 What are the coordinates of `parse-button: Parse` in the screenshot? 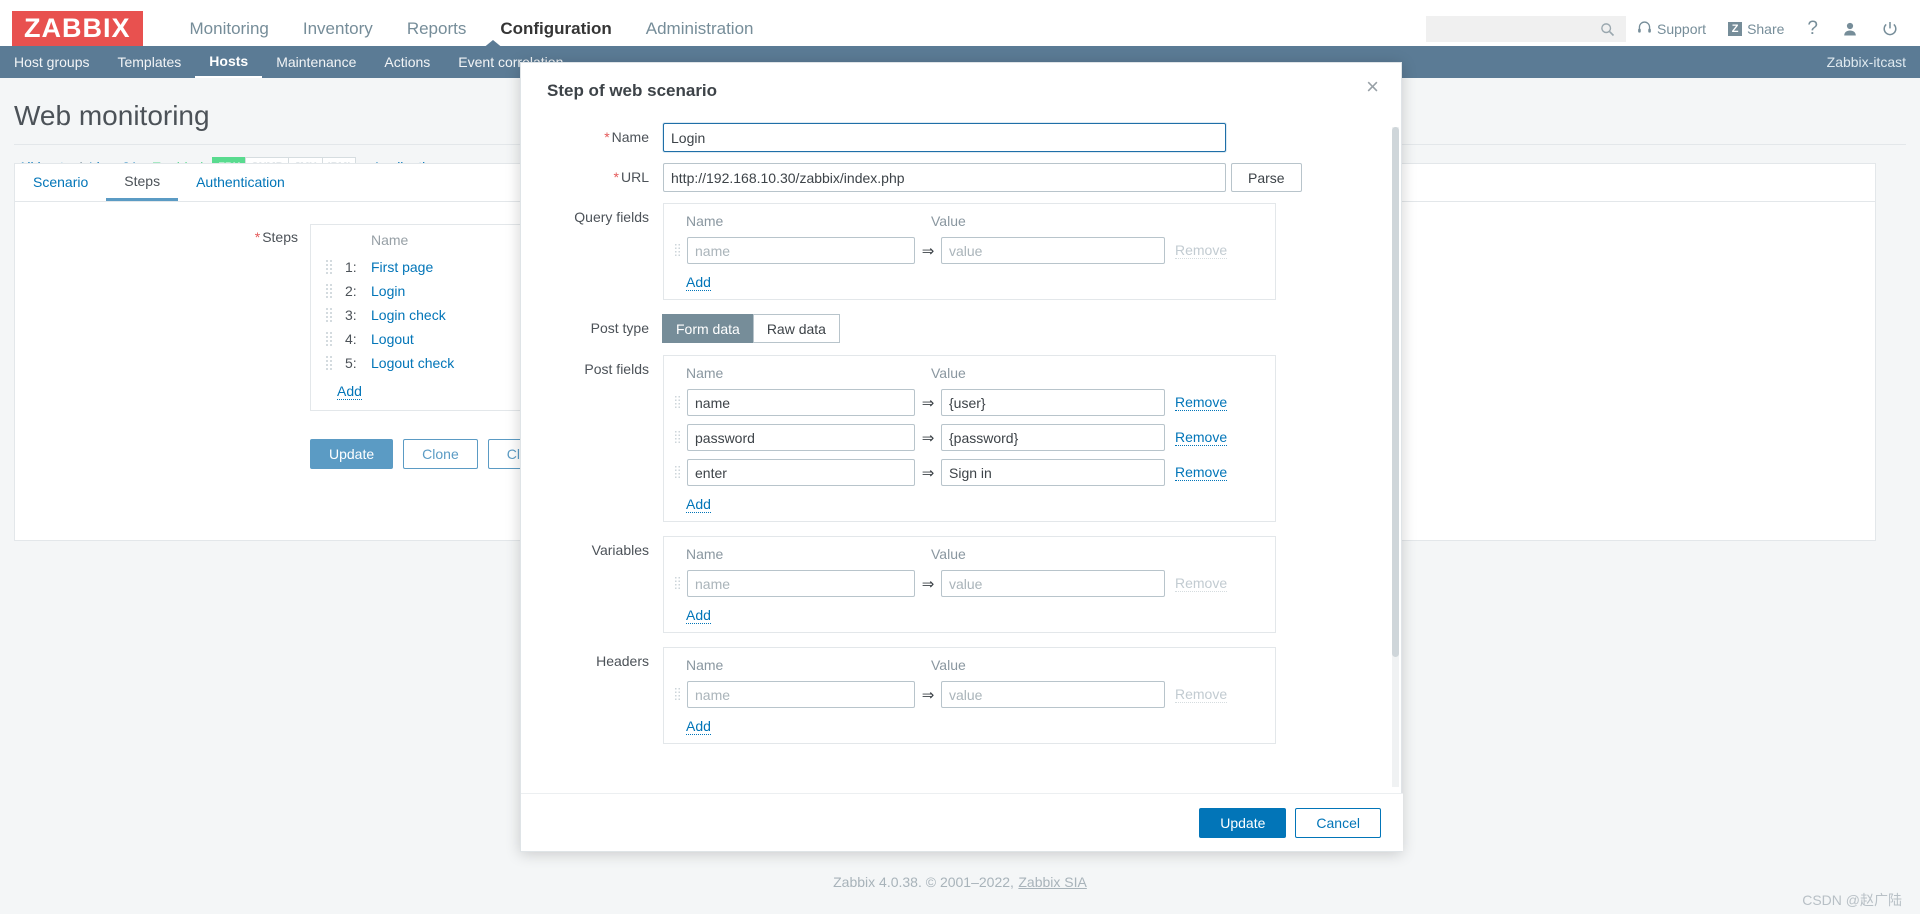 It's located at (1266, 177).